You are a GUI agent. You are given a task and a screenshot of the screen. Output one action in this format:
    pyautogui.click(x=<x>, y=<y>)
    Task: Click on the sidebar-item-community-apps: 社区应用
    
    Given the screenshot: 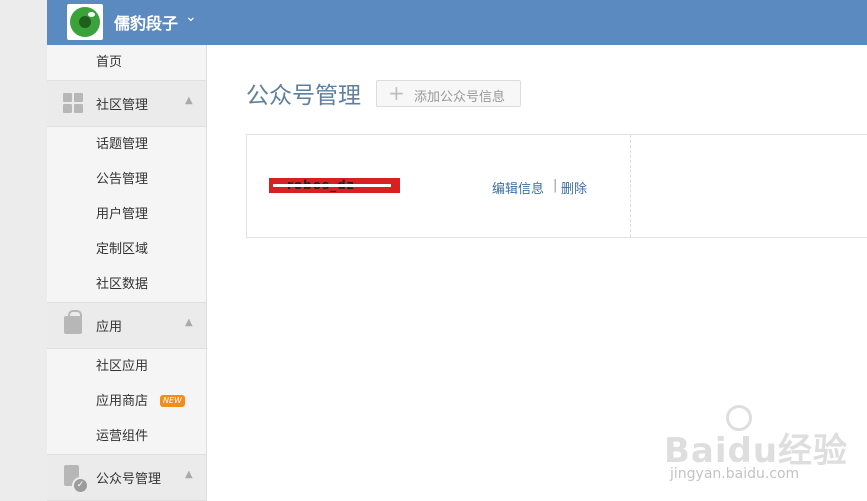 What is the action you would take?
    pyautogui.click(x=126, y=366)
    